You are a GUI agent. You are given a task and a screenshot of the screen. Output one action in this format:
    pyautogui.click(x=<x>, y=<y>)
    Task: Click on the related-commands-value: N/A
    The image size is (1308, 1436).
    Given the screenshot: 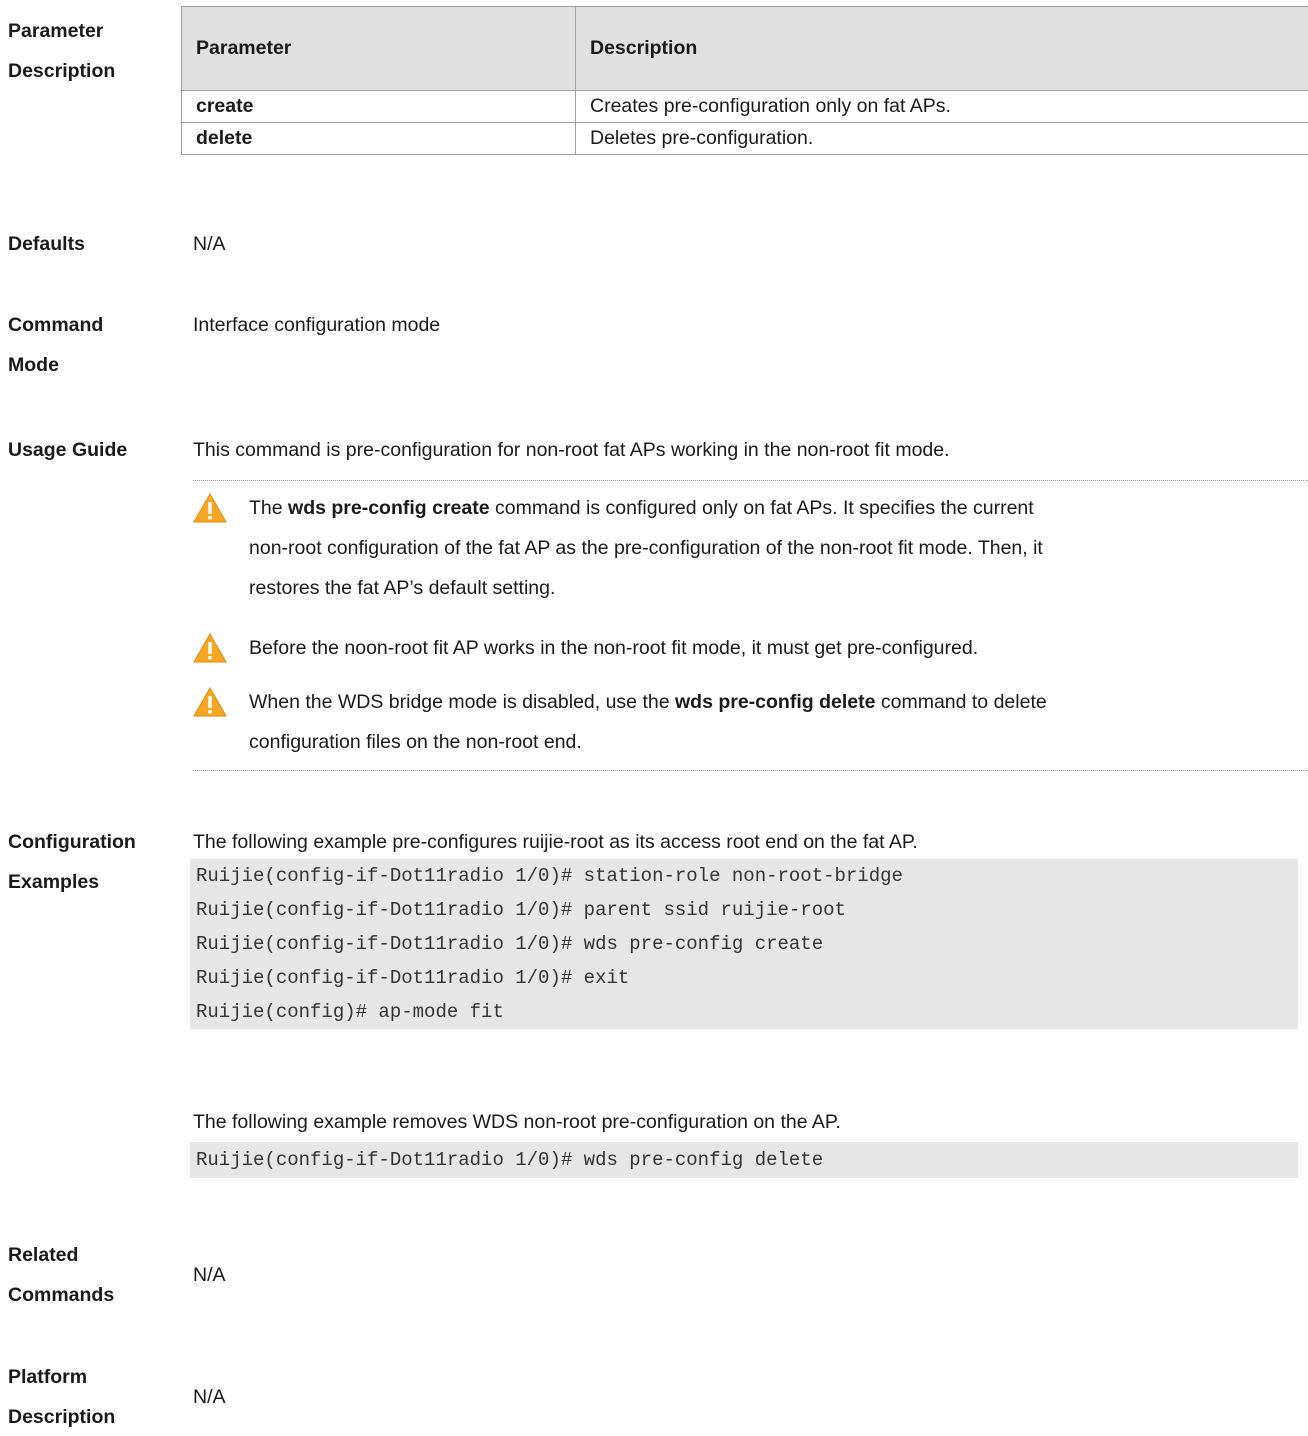 What is the action you would take?
    pyautogui.click(x=209, y=1275)
    